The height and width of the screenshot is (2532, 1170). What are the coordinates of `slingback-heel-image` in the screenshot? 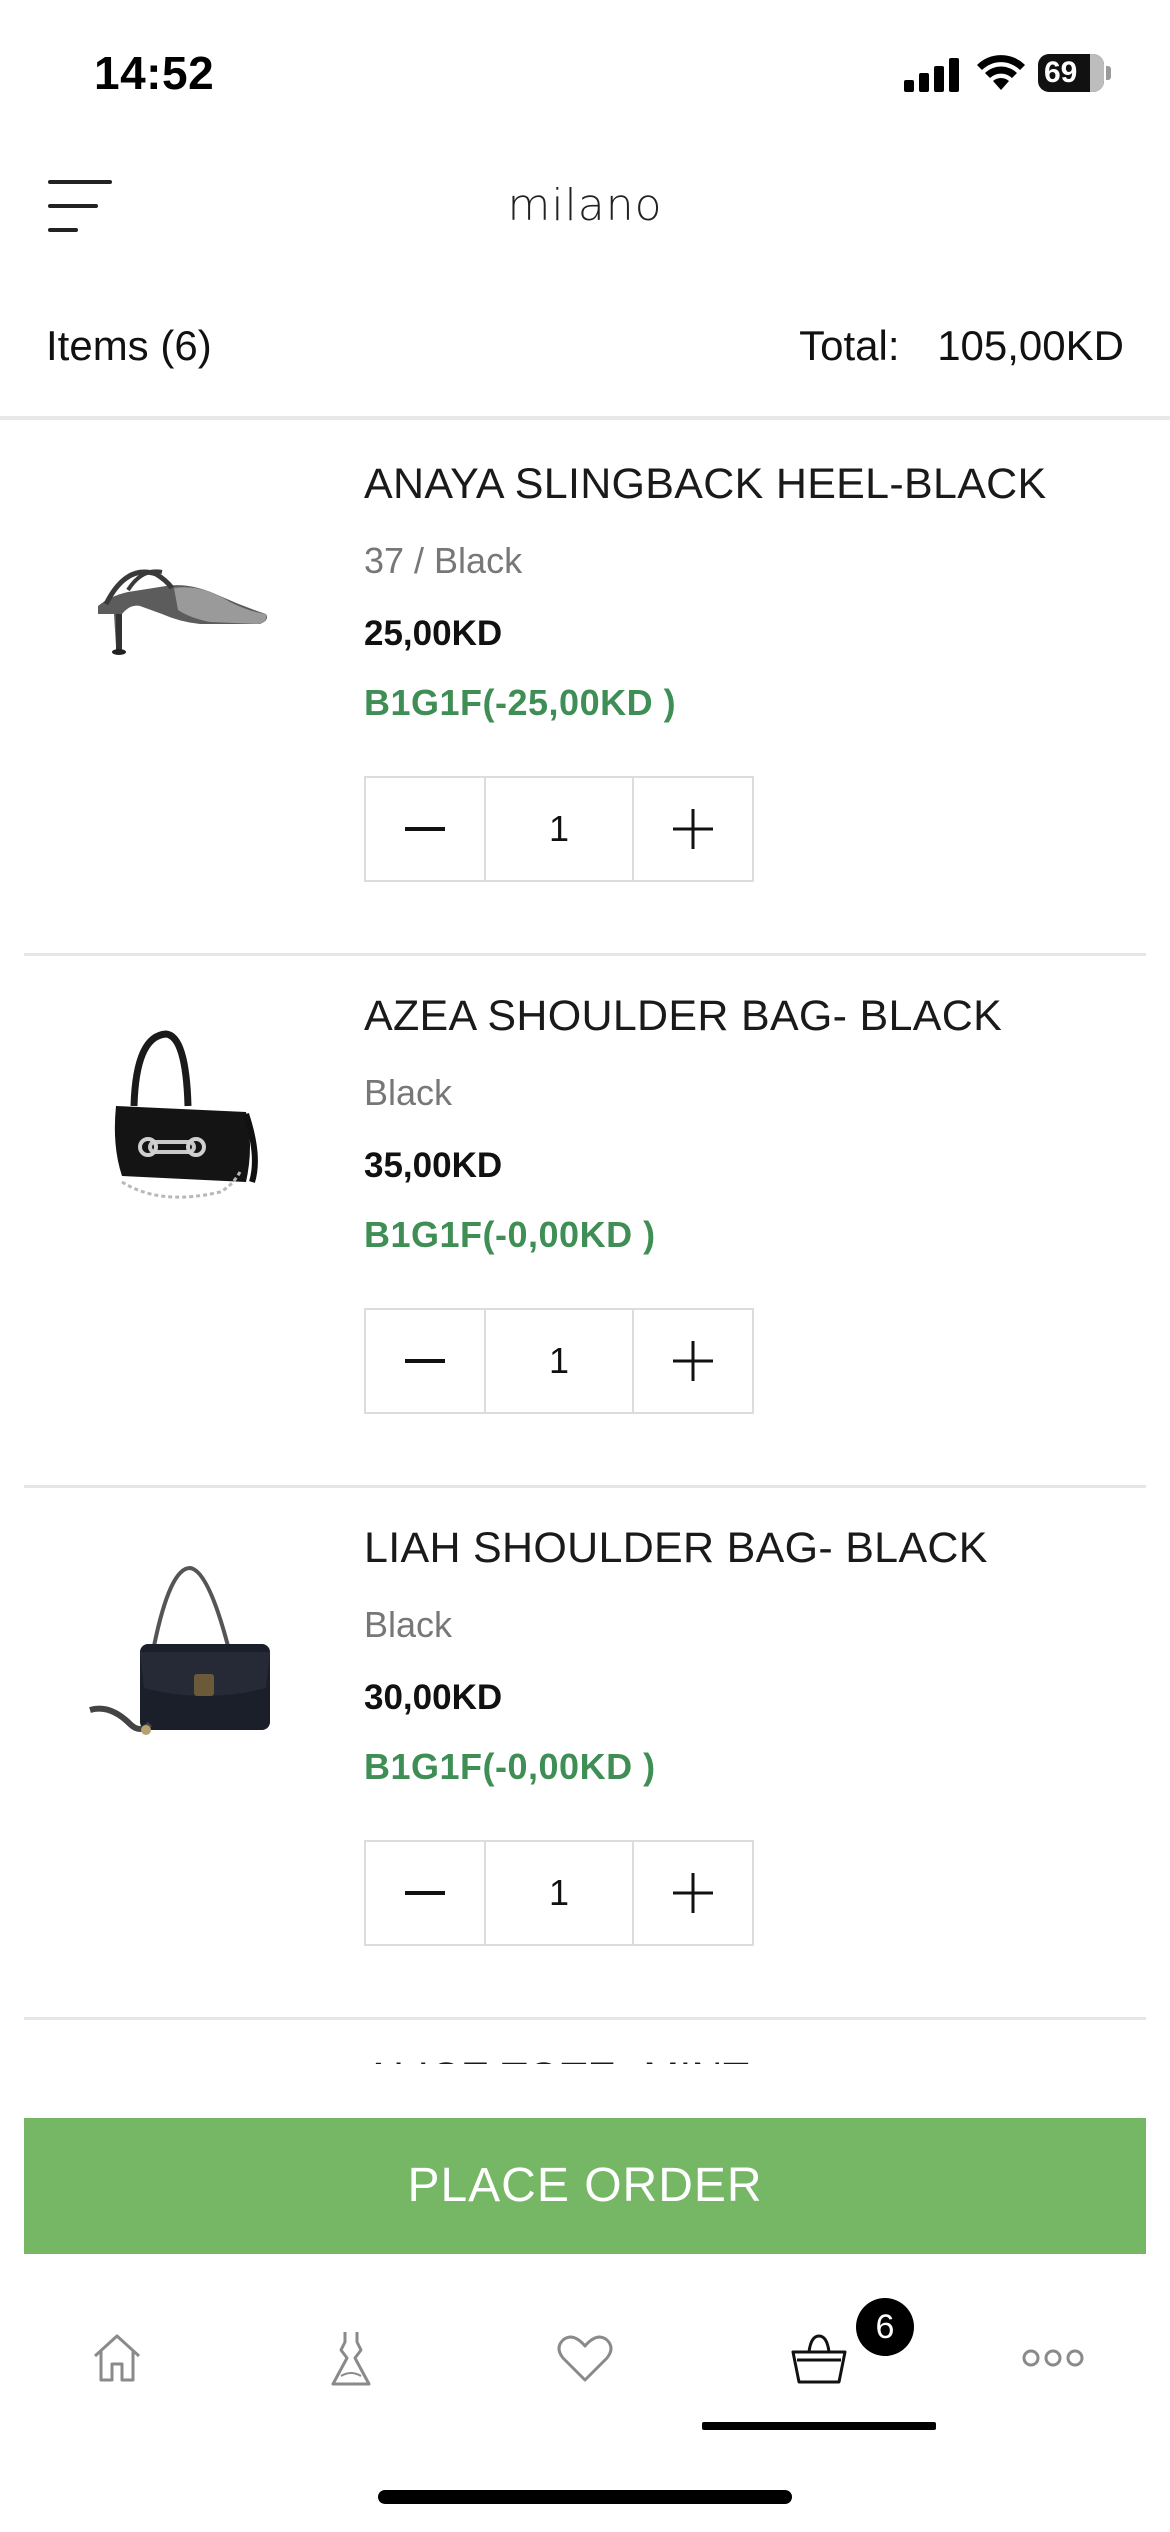 It's located at (180, 584).